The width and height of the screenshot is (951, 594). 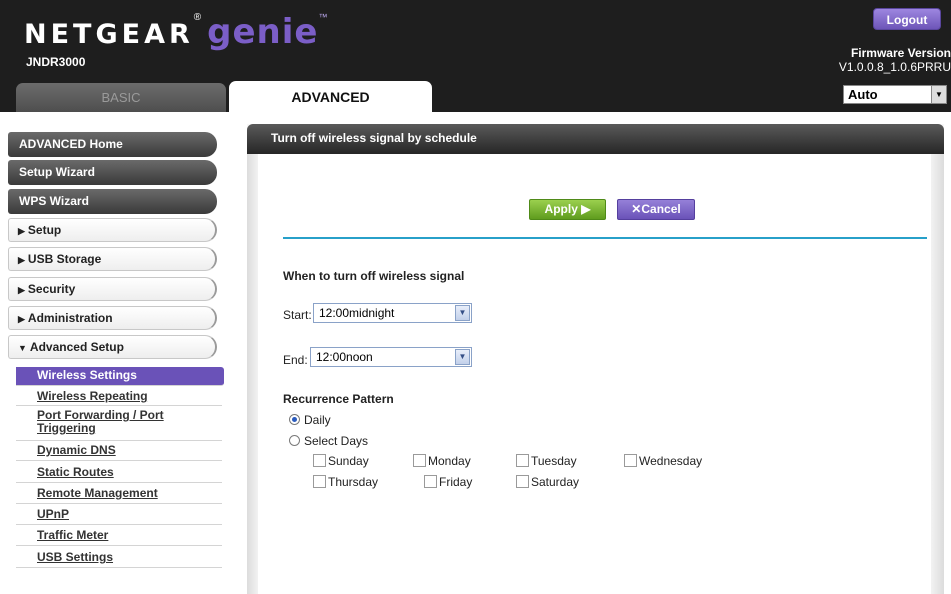 What do you see at coordinates (319, 481) in the screenshot?
I see `thursday-checkbox` at bounding box center [319, 481].